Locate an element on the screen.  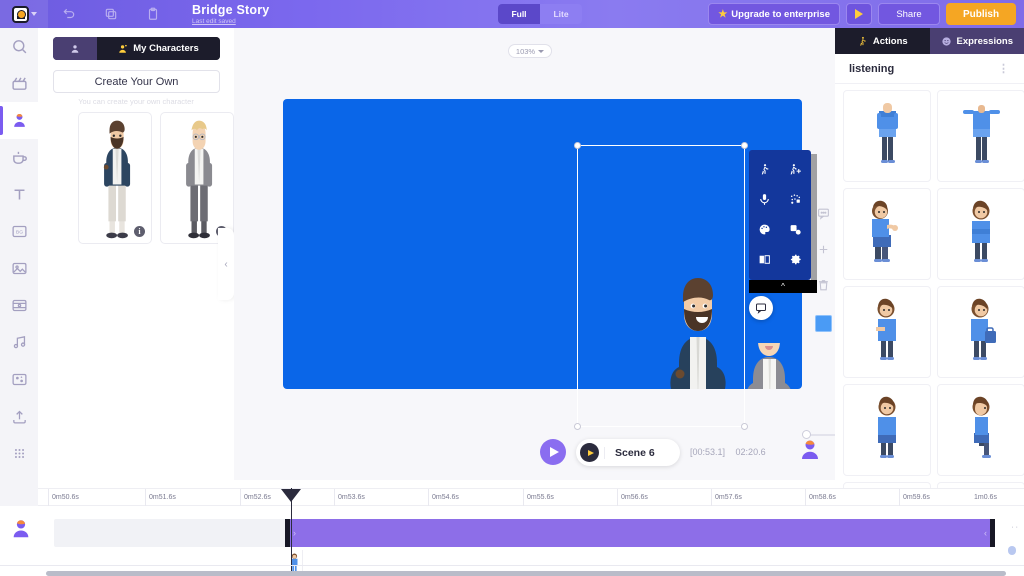
sidebar-item-apps is located at coordinates (19, 453).